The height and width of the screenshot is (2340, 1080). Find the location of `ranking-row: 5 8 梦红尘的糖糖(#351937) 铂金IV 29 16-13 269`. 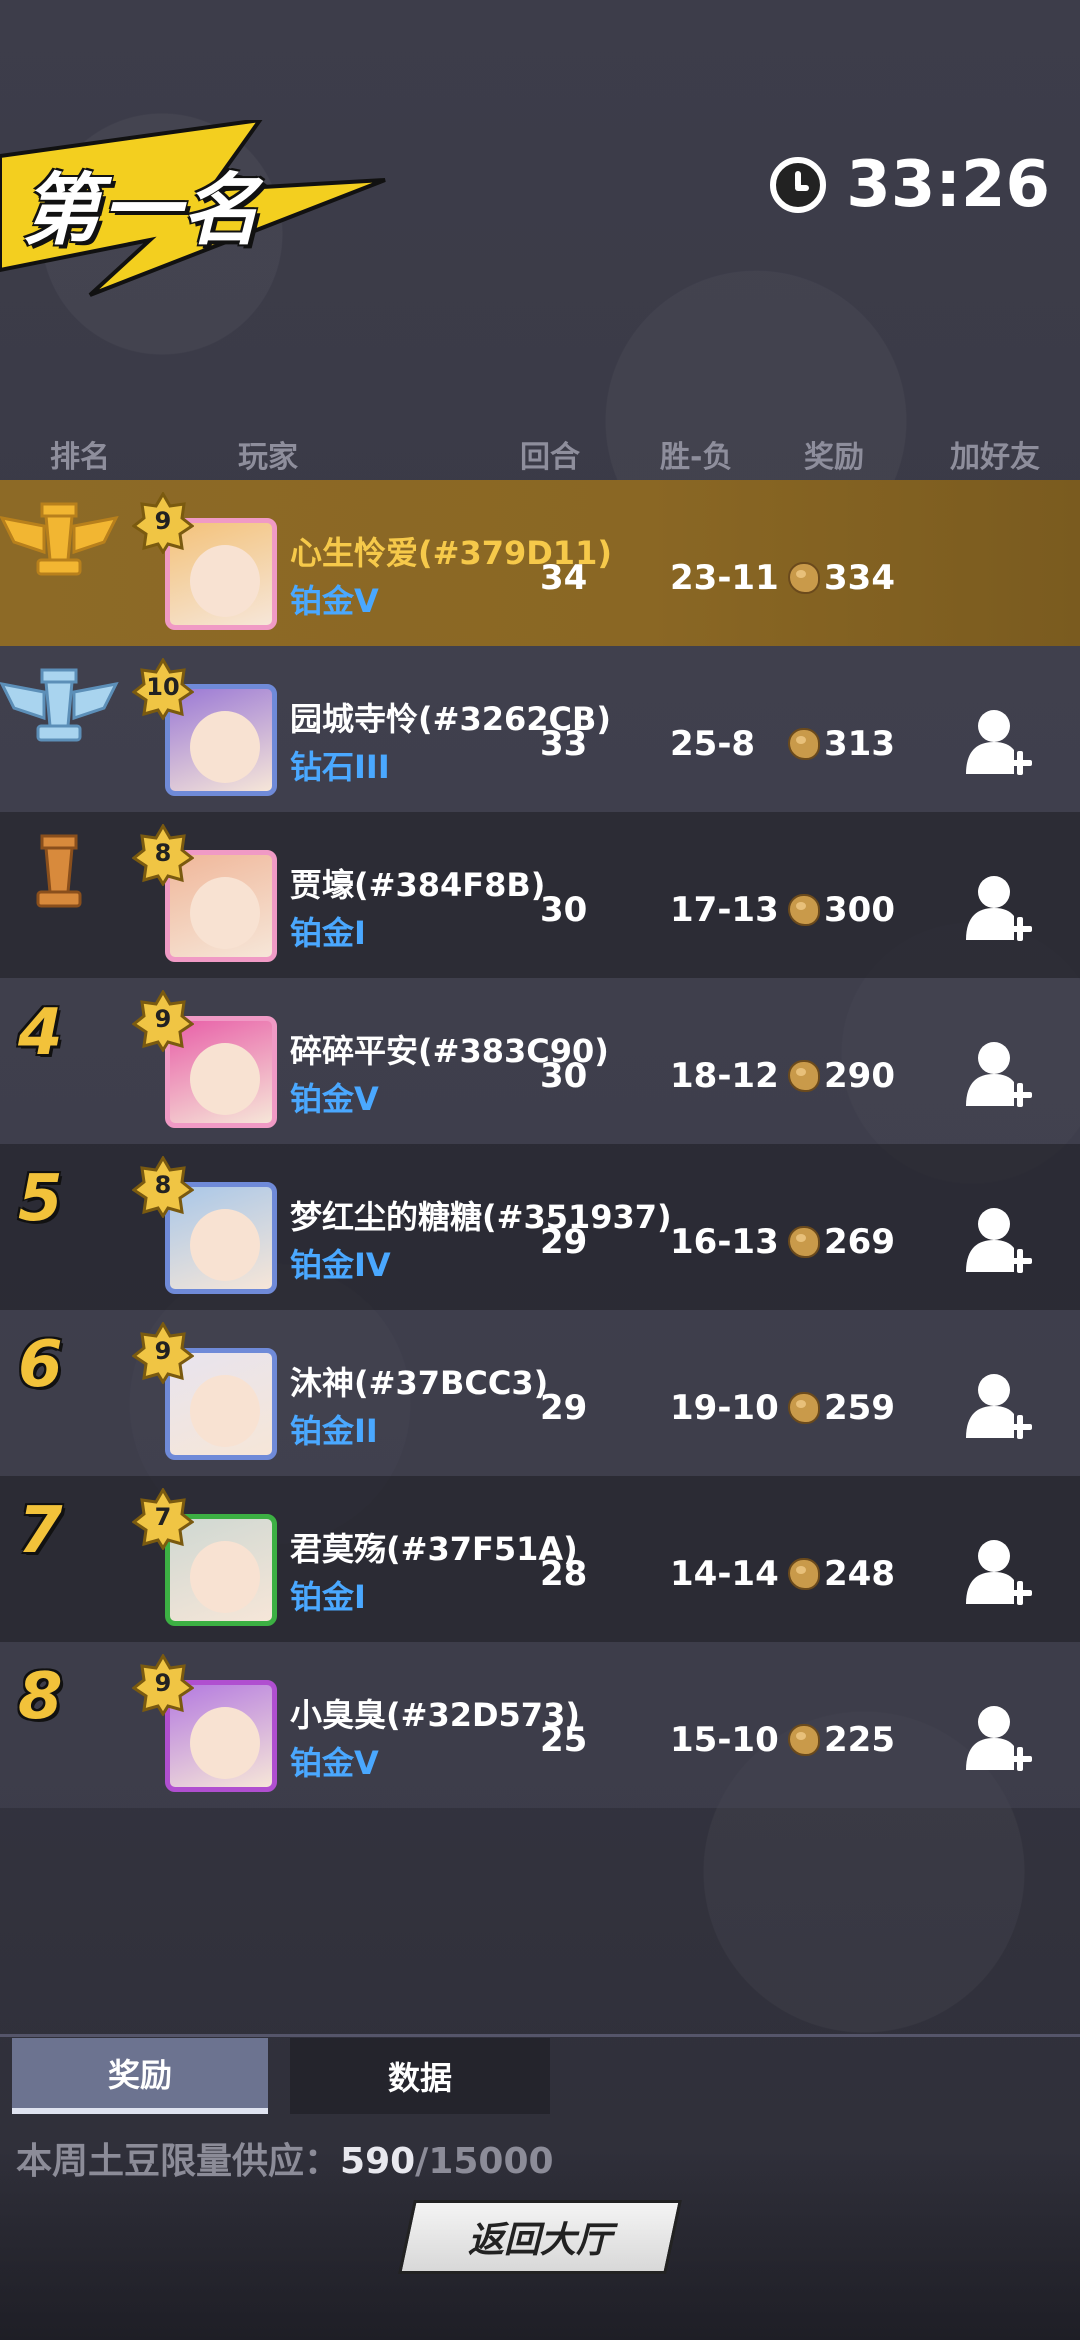

ranking-row: 5 8 梦红尘的糖糖(#351937) 铂金IV 29 16-13 269 is located at coordinates (540, 1227).